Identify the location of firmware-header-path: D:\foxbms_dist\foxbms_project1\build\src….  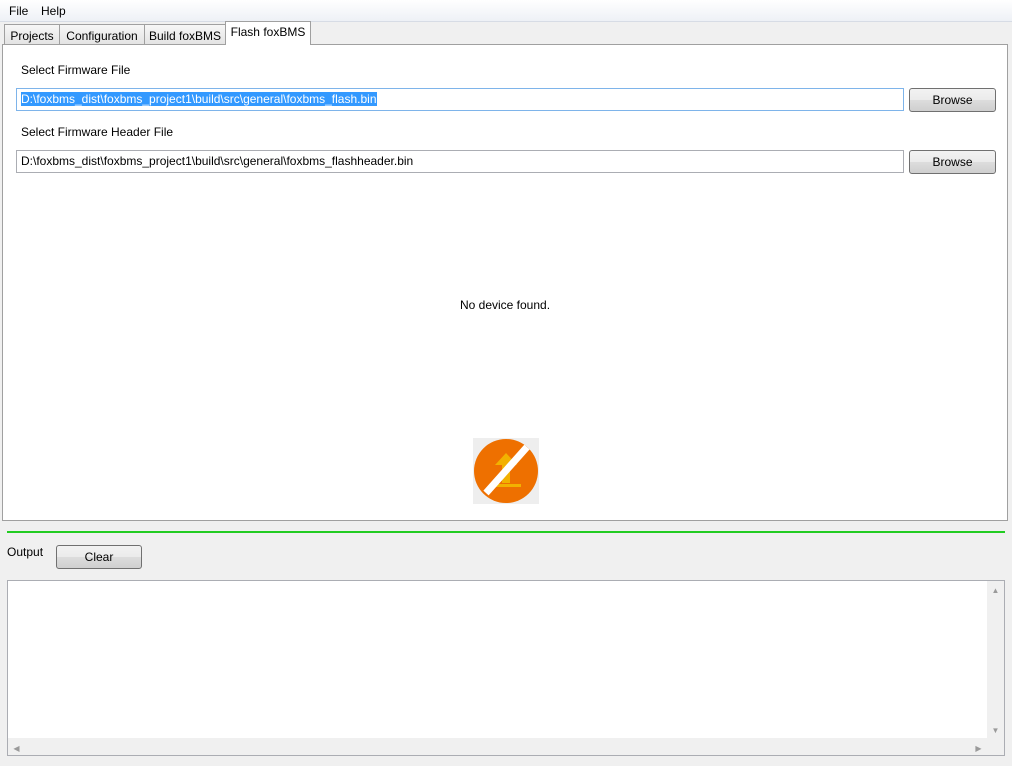
(217, 161).